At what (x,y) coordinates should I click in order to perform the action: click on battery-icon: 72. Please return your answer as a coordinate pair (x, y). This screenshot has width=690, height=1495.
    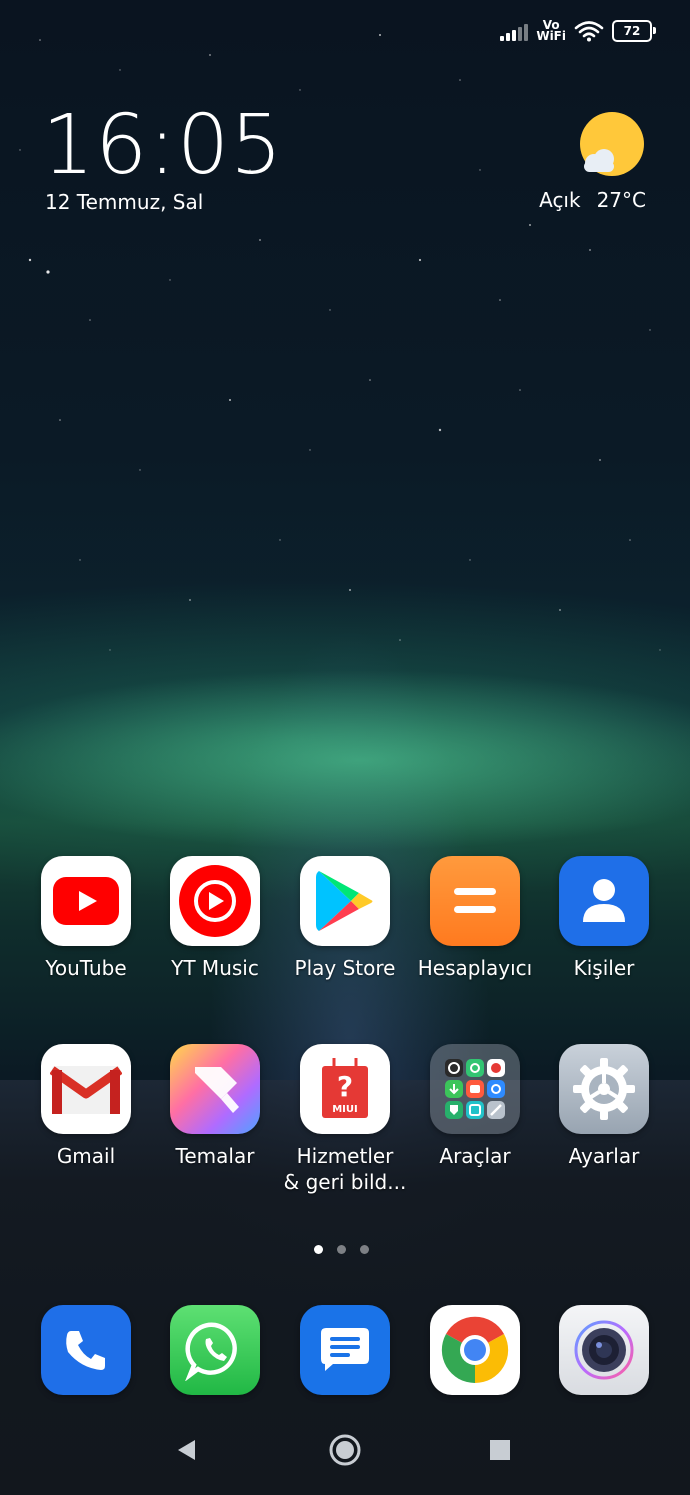
    Looking at the image, I should click on (634, 31).